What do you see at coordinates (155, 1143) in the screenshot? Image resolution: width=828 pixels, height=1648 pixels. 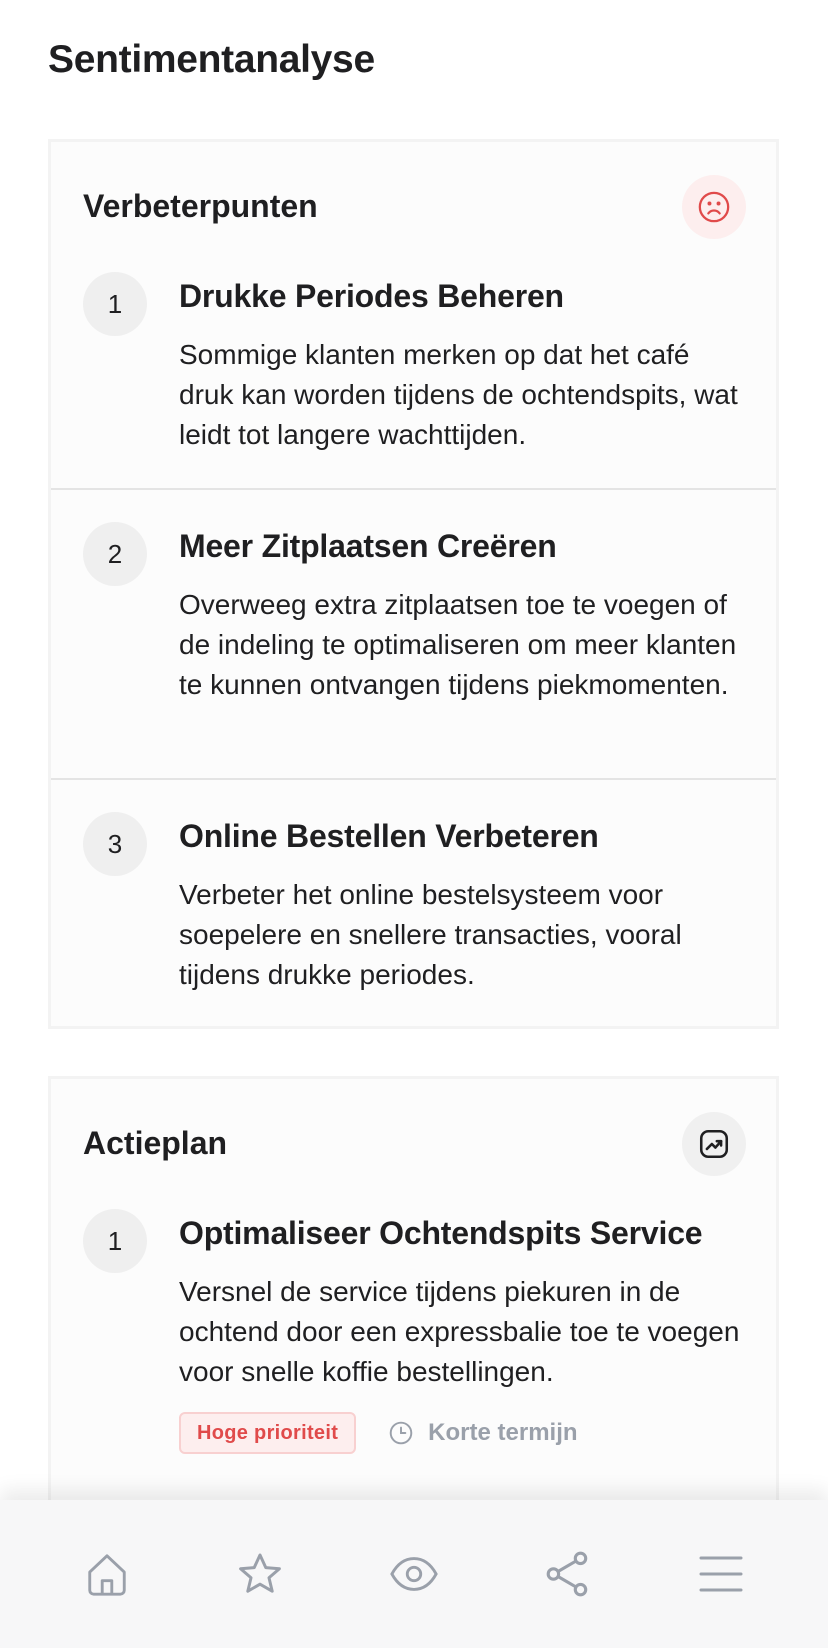 I see `action-plan-title: Actieplan` at bounding box center [155, 1143].